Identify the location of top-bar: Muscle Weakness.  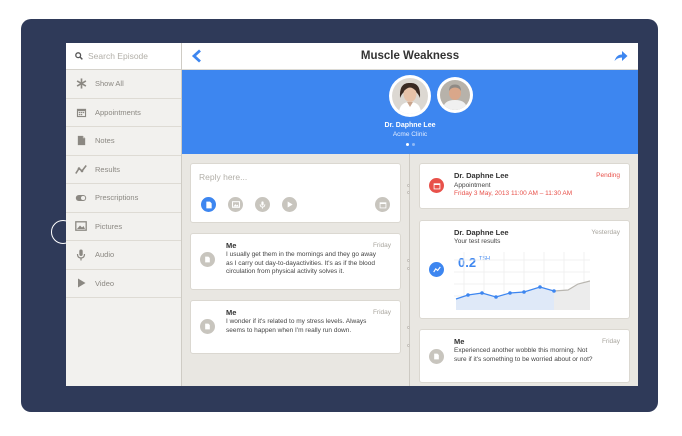
(410, 56).